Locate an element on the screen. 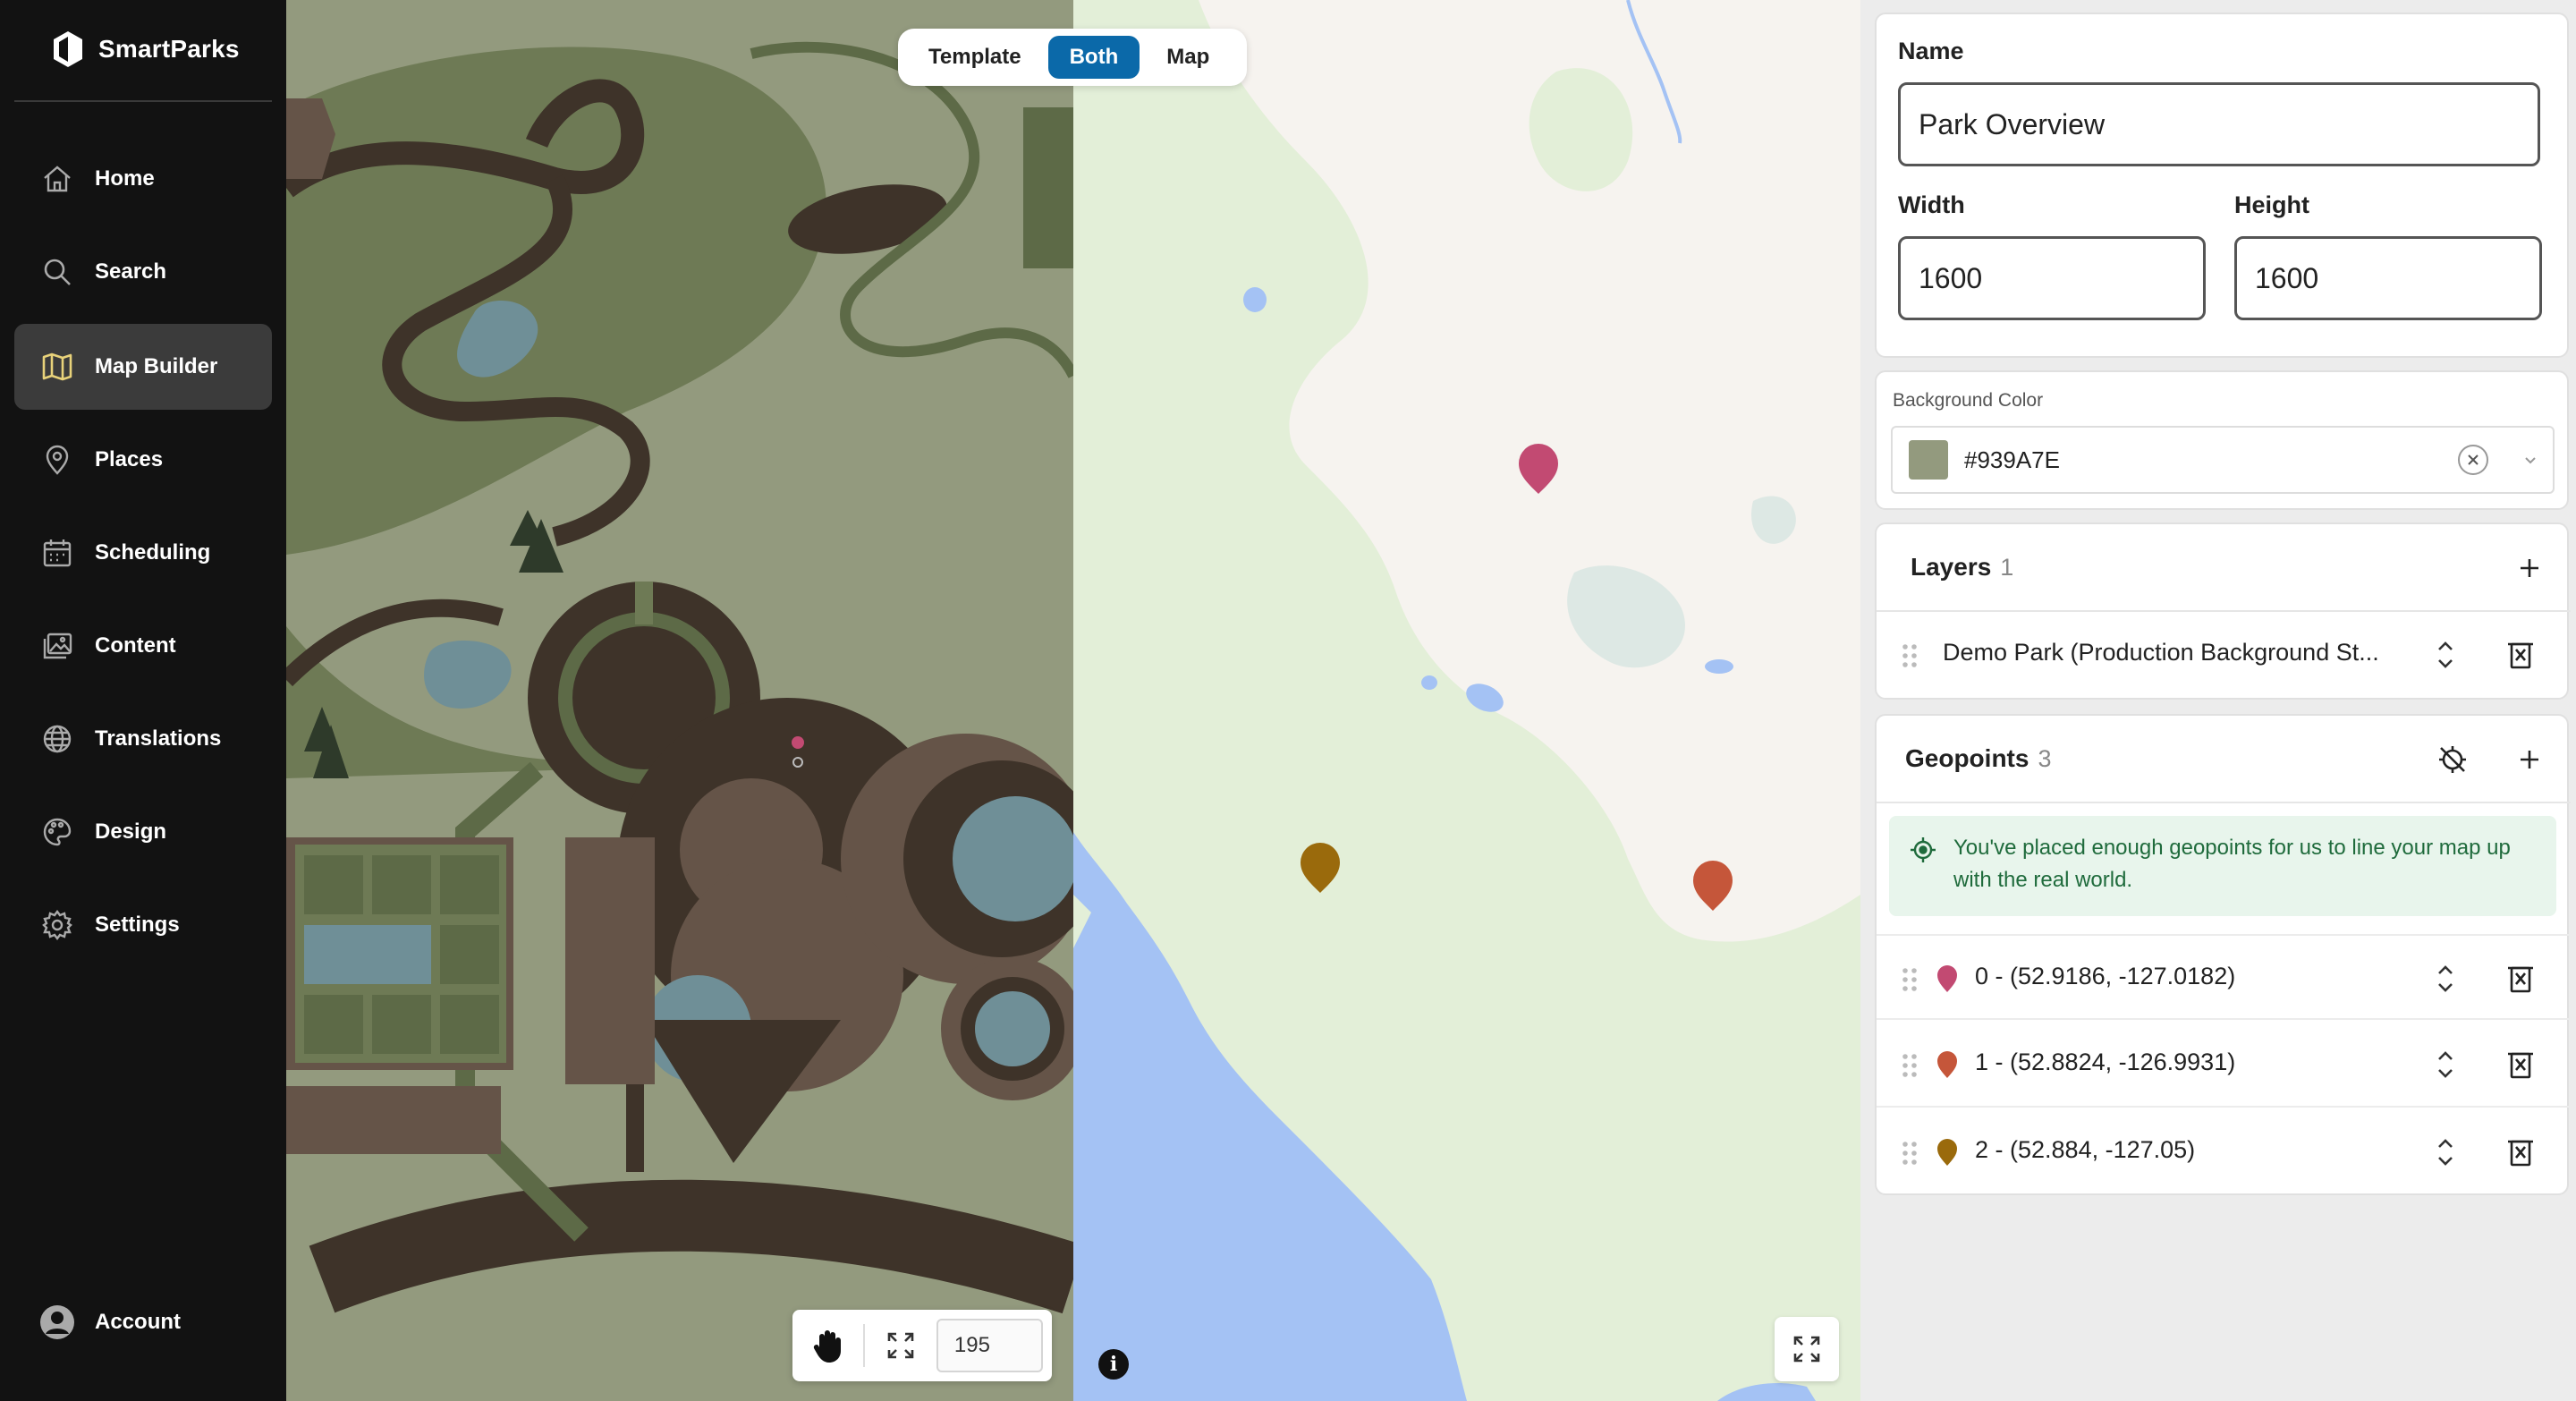 This screenshot has width=2576, height=1401. clear-color-button is located at coordinates (2473, 460).